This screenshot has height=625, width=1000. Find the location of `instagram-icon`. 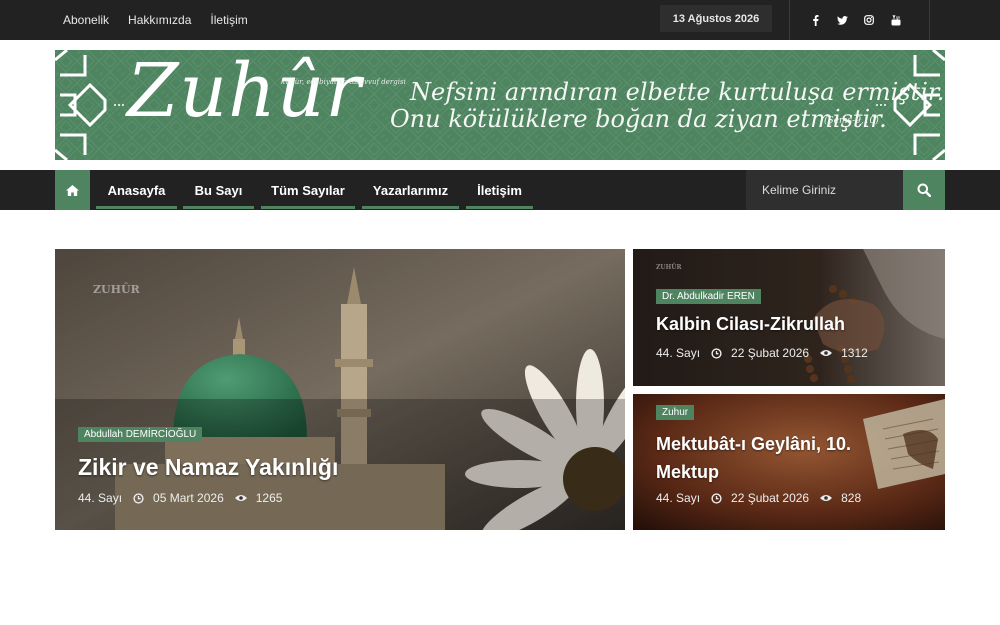

instagram-icon is located at coordinates (869, 20).